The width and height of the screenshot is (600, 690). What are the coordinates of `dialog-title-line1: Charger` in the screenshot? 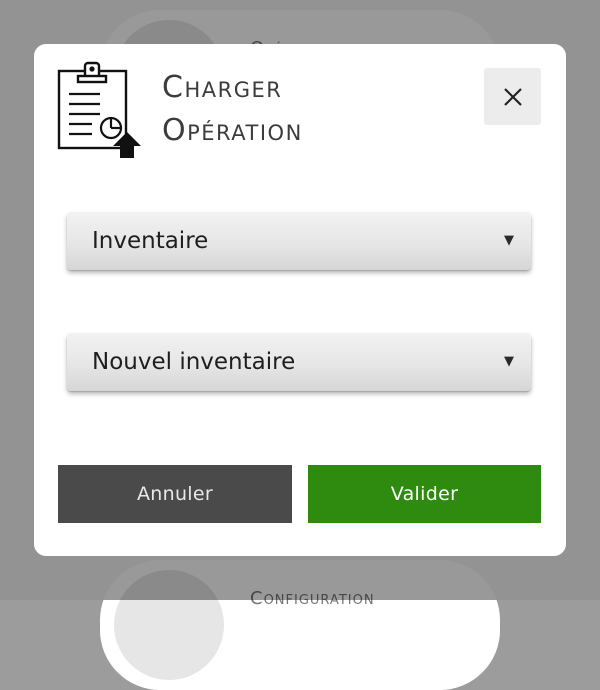 It's located at (222, 87).